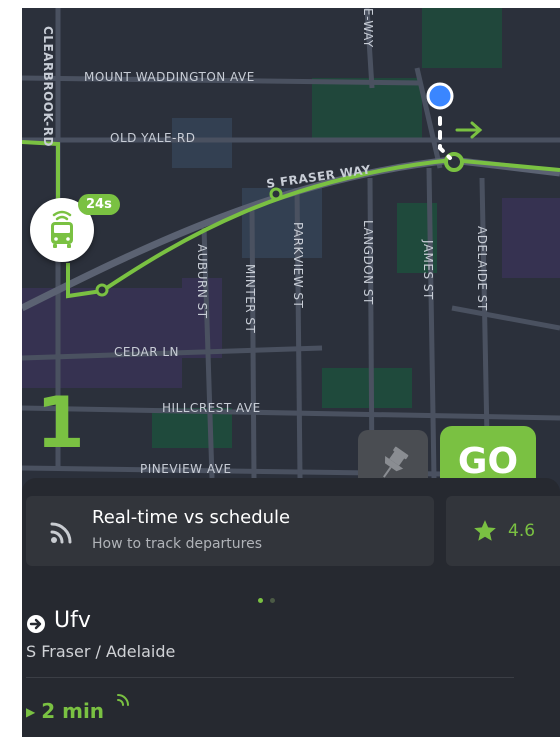  Describe the element at coordinates (368, 28) in the screenshot. I see `street-label-top-way: E-WAY` at that location.